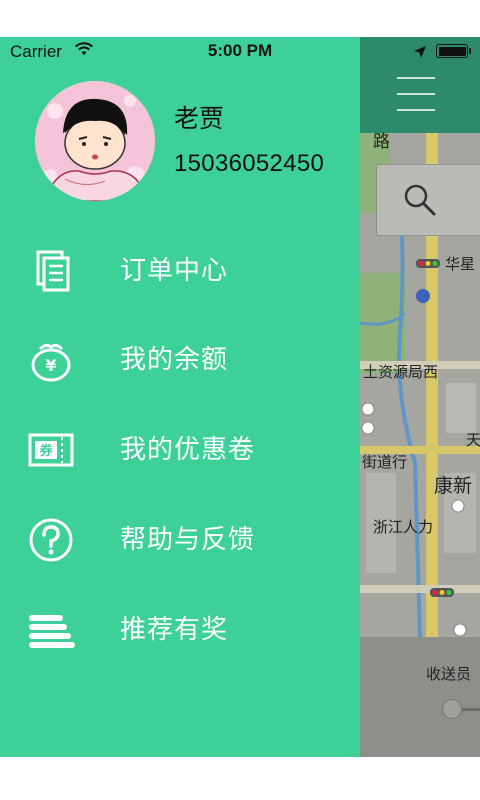 Image resolution: width=480 pixels, height=800 pixels. I want to click on map-label: 街道行, so click(385, 462).